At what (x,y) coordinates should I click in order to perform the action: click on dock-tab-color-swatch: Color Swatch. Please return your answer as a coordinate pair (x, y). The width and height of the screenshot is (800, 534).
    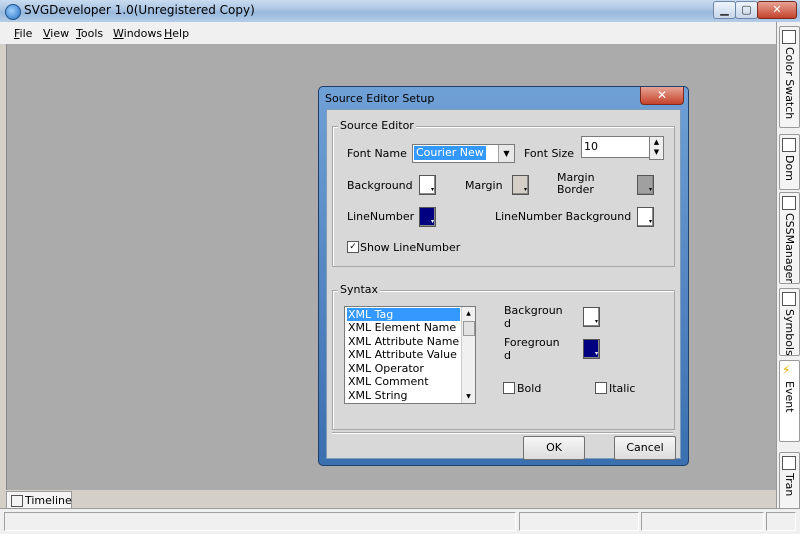
    Looking at the image, I should click on (789, 77).